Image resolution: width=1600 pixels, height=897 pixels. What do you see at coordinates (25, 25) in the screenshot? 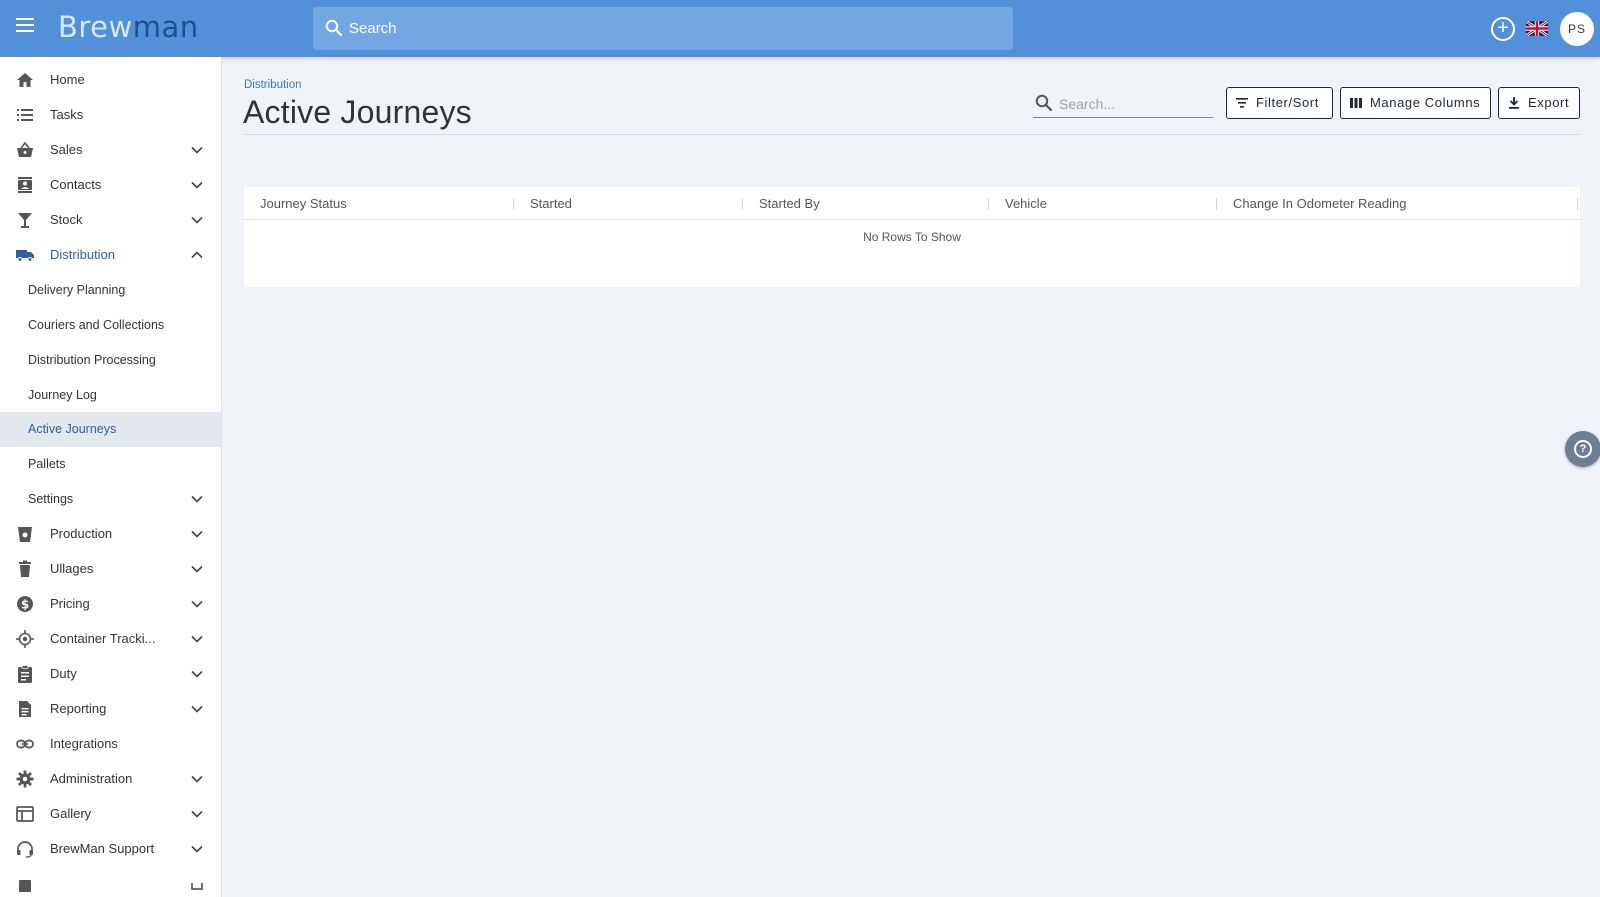
I see `menu-icon` at bounding box center [25, 25].